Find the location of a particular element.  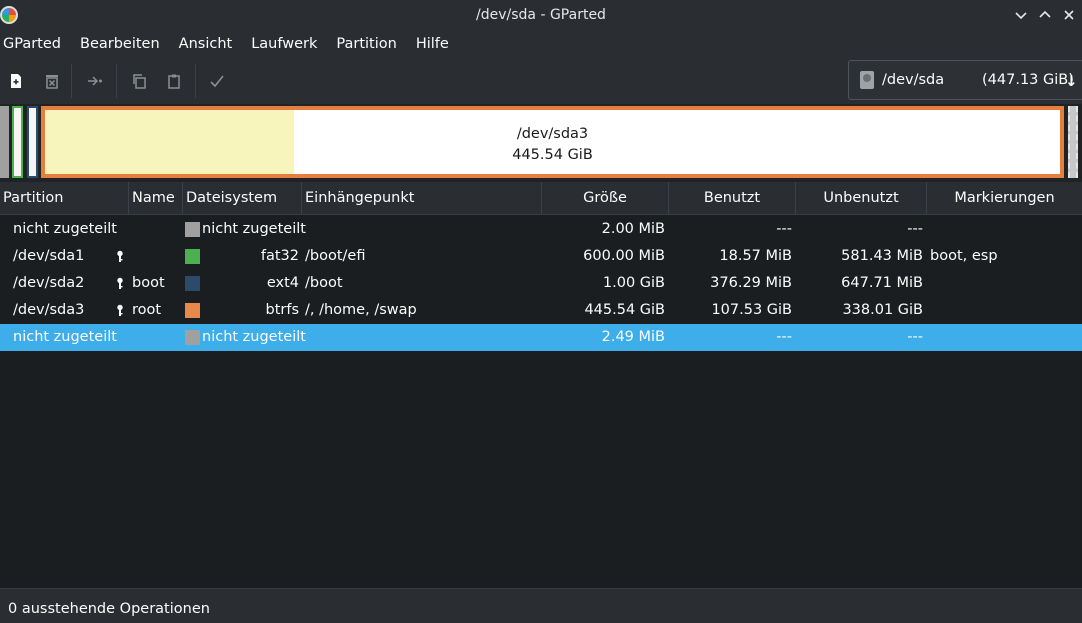

graph-sda3-name: /dev/sda3 is located at coordinates (552, 134).